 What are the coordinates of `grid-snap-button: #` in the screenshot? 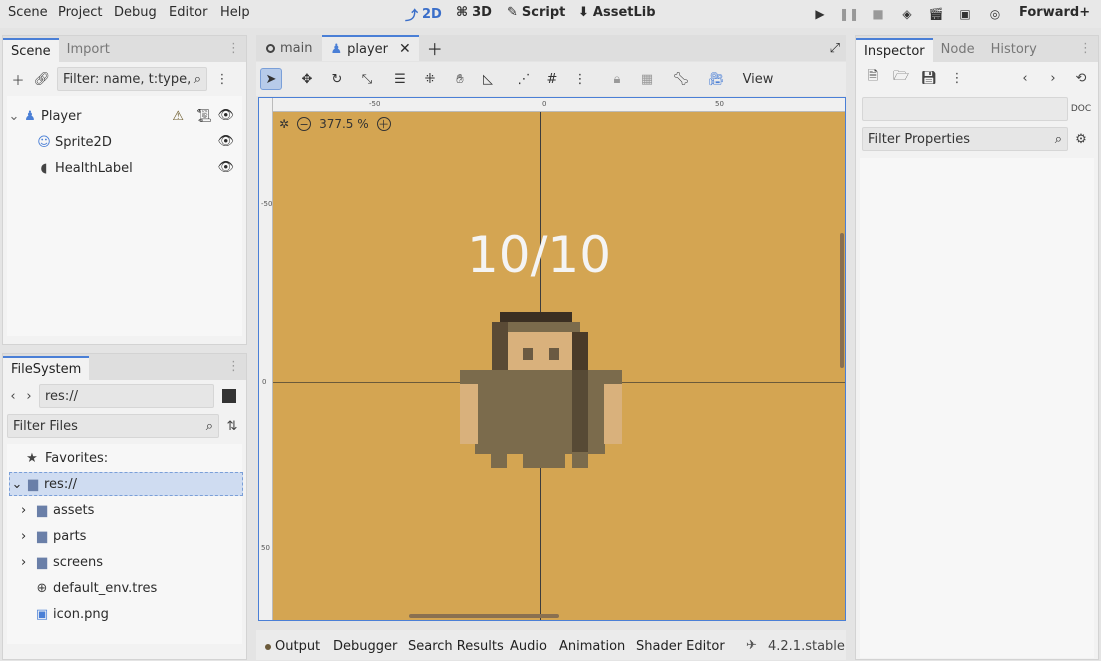 It's located at (552, 79).